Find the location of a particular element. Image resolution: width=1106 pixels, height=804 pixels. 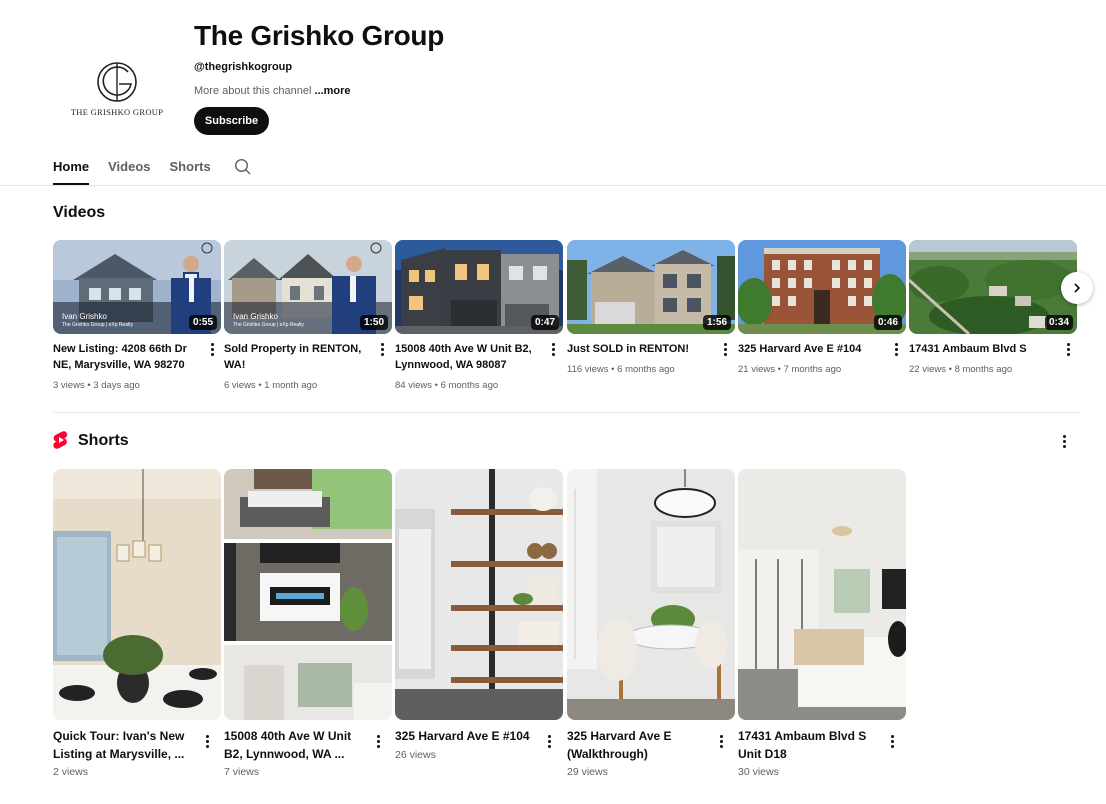

subscribe-button: Subscribe is located at coordinates (231, 121).